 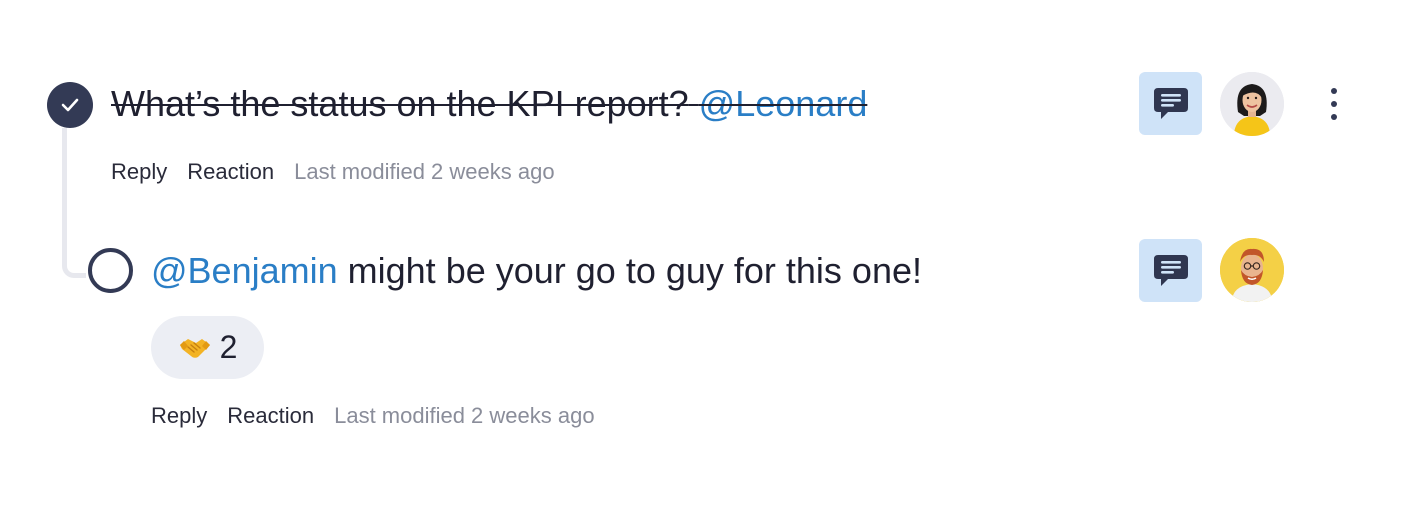 What do you see at coordinates (1334, 91) in the screenshot?
I see `vertical-ellipsis-icon` at bounding box center [1334, 91].